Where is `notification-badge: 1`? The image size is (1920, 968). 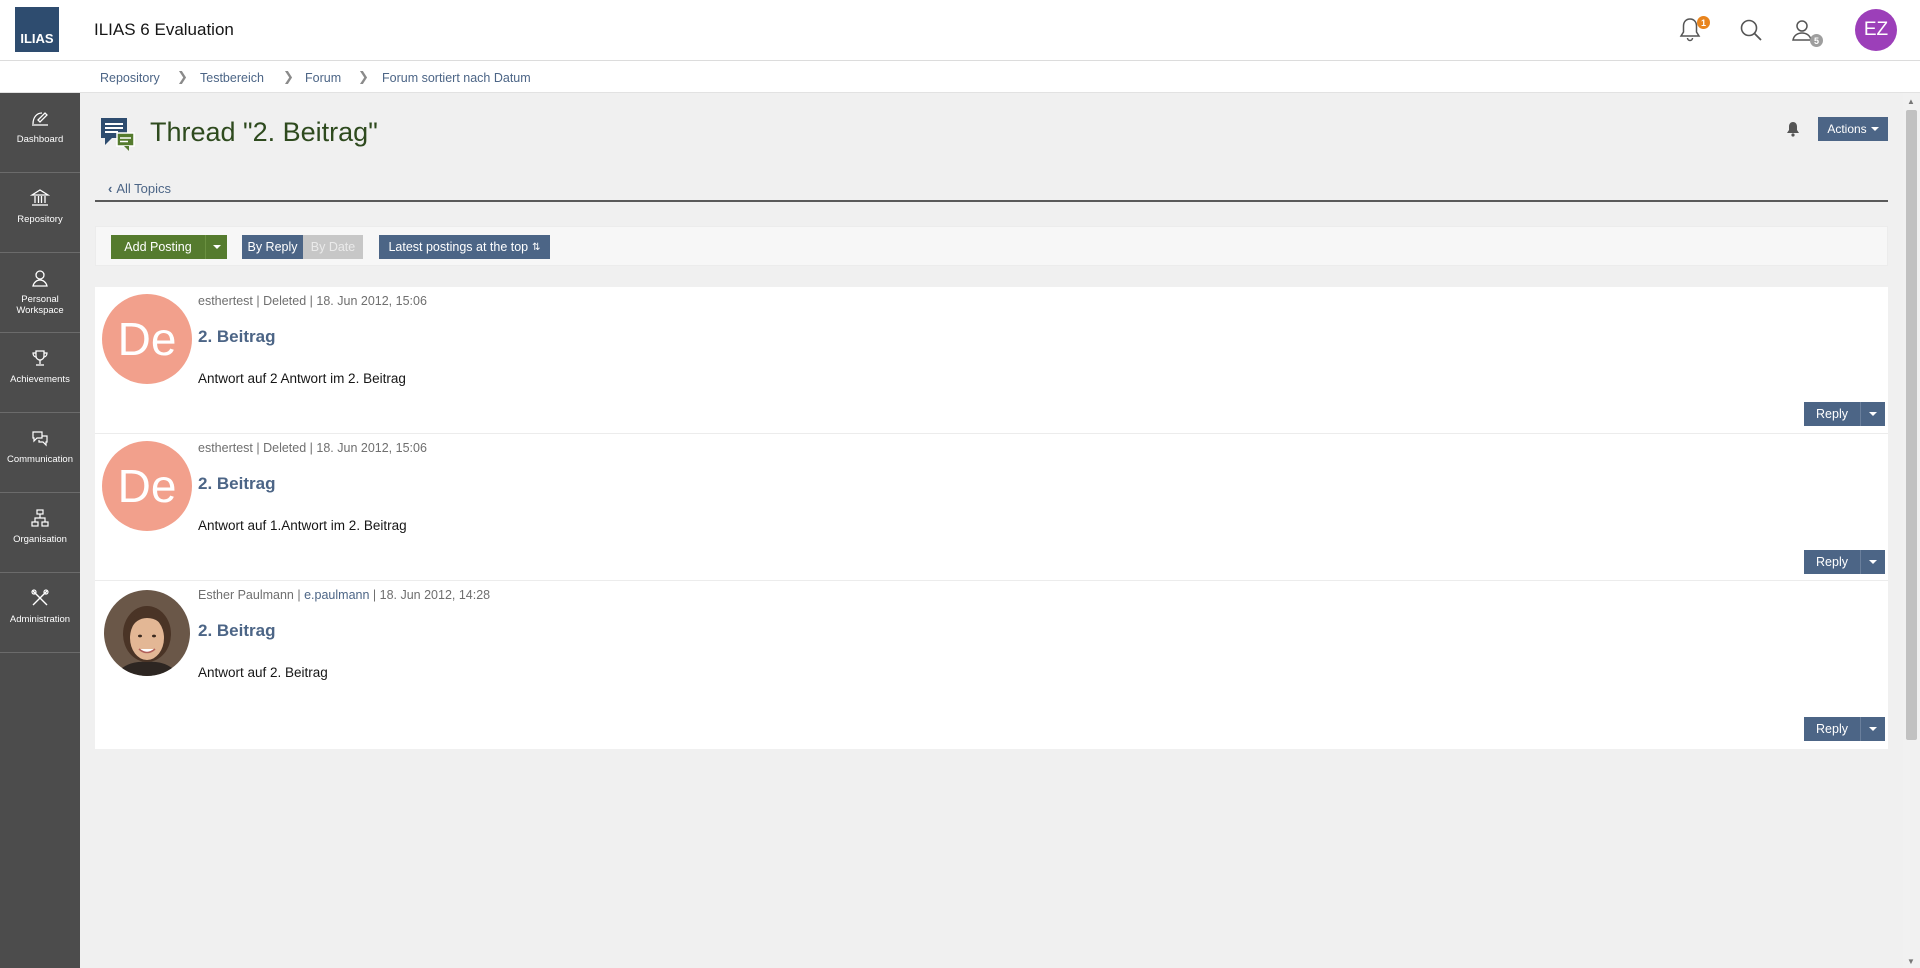 notification-badge: 1 is located at coordinates (1703, 22).